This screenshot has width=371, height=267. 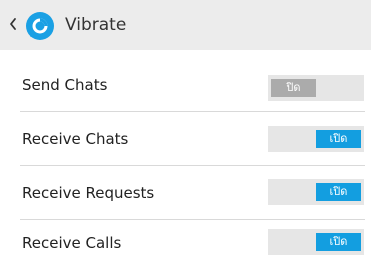 What do you see at coordinates (72, 243) in the screenshot?
I see `setting-label: Receive Calls` at bounding box center [72, 243].